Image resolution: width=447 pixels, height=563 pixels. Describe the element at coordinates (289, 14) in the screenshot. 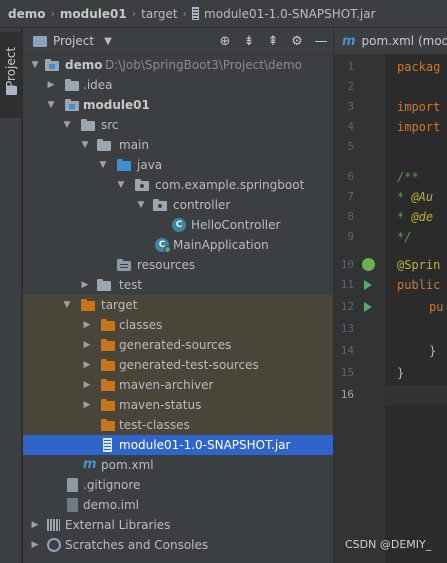

I see `breadcrumb-jar: module01-1.0-SNAPSHOT.jar` at that location.